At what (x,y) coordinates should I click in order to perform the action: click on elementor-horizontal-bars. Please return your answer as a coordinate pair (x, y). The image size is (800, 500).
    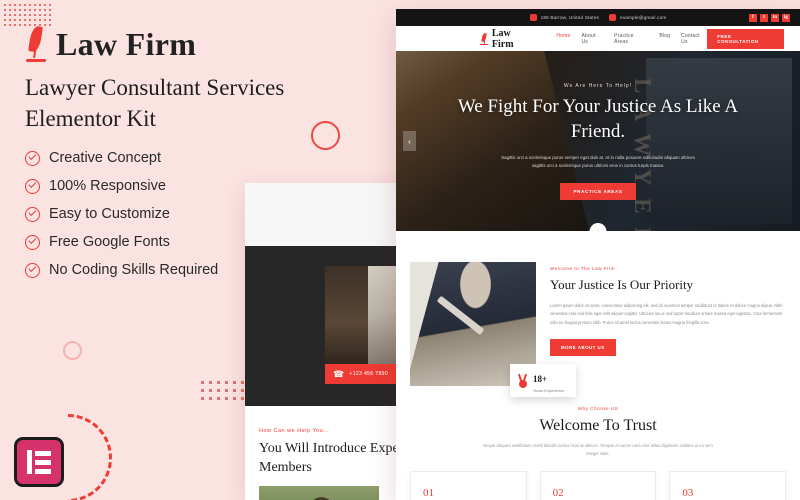
    Looking at the image, I should click on (43, 462).